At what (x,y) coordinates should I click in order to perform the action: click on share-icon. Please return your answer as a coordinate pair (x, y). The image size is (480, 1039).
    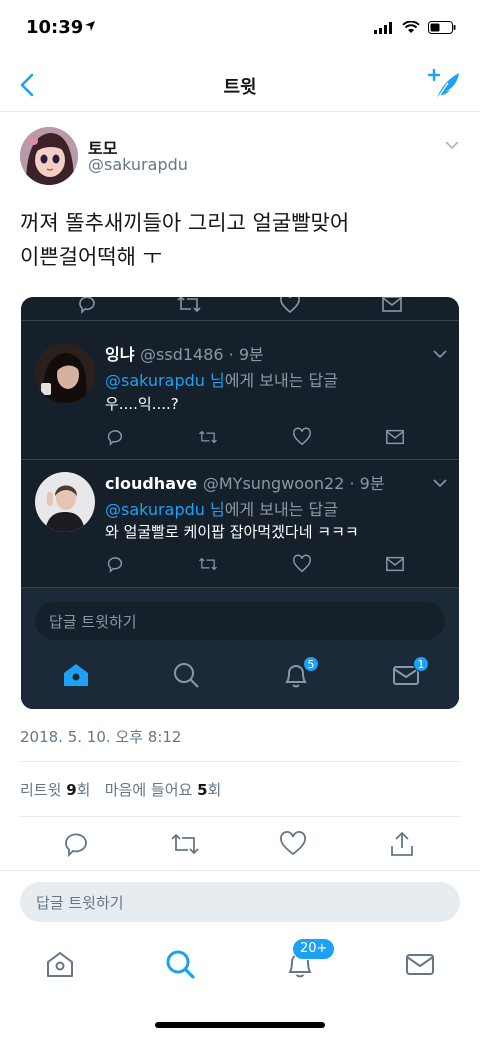
    Looking at the image, I should click on (402, 843).